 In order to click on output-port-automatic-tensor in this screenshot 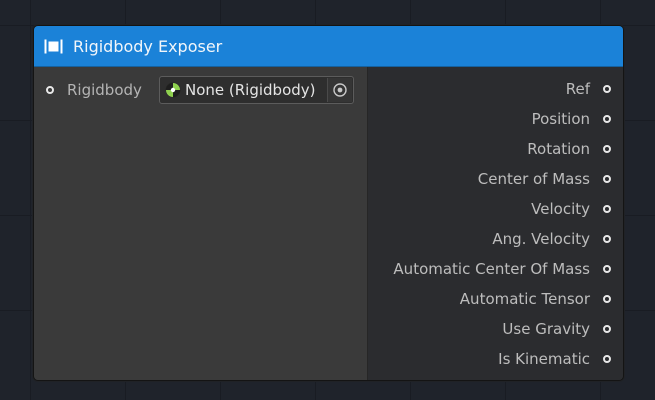, I will do `click(607, 299)`.